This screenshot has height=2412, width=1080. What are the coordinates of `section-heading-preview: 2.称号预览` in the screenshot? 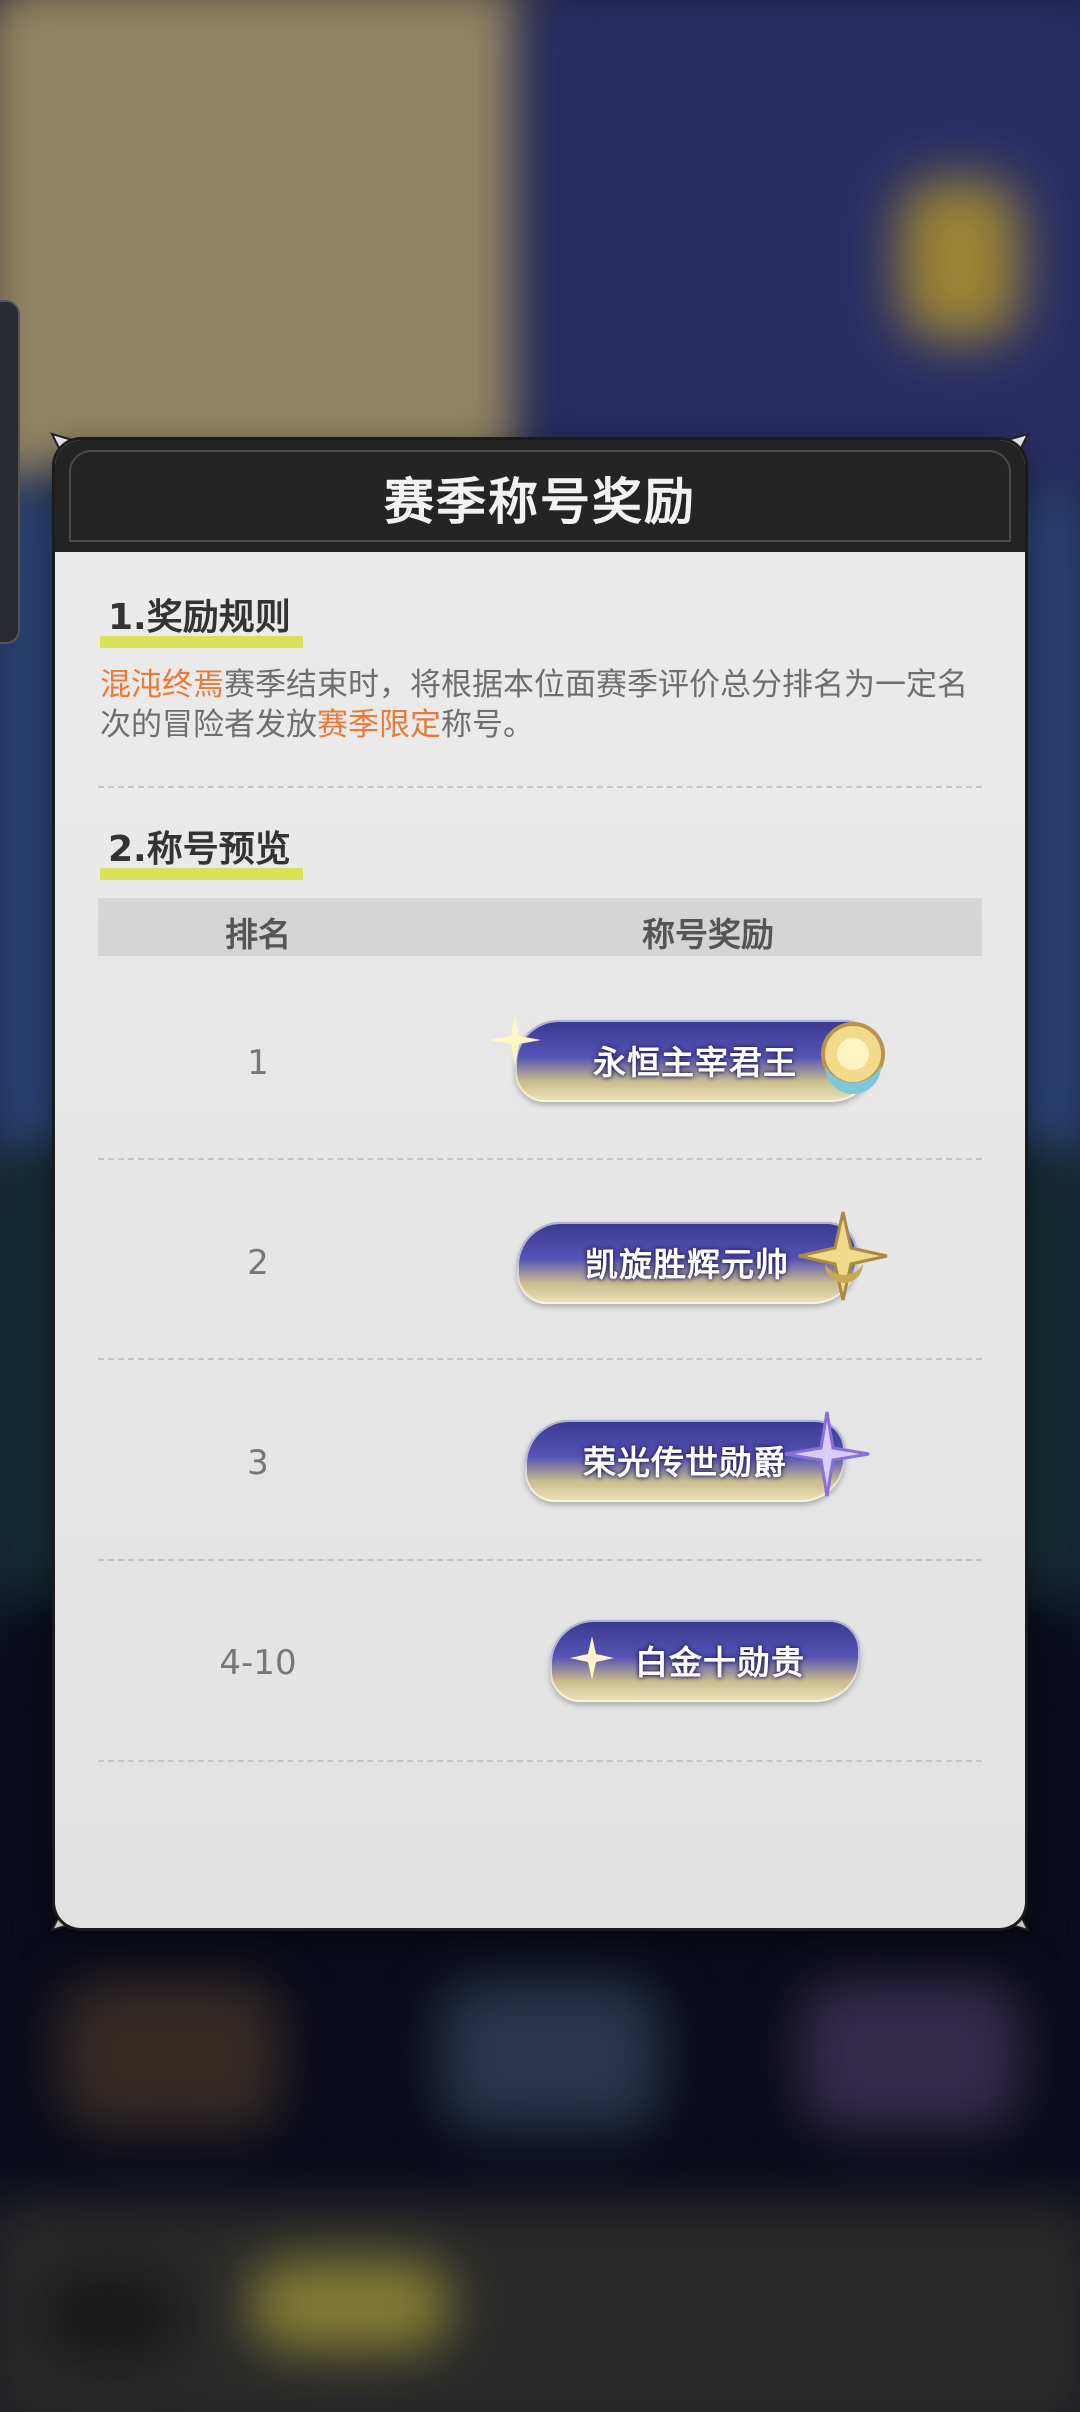 It's located at (201, 850).